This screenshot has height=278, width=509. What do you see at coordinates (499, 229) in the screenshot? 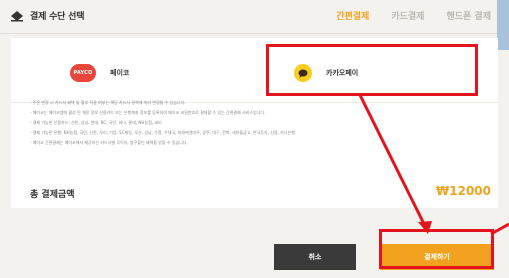
I see `arrow-line-right` at bounding box center [499, 229].